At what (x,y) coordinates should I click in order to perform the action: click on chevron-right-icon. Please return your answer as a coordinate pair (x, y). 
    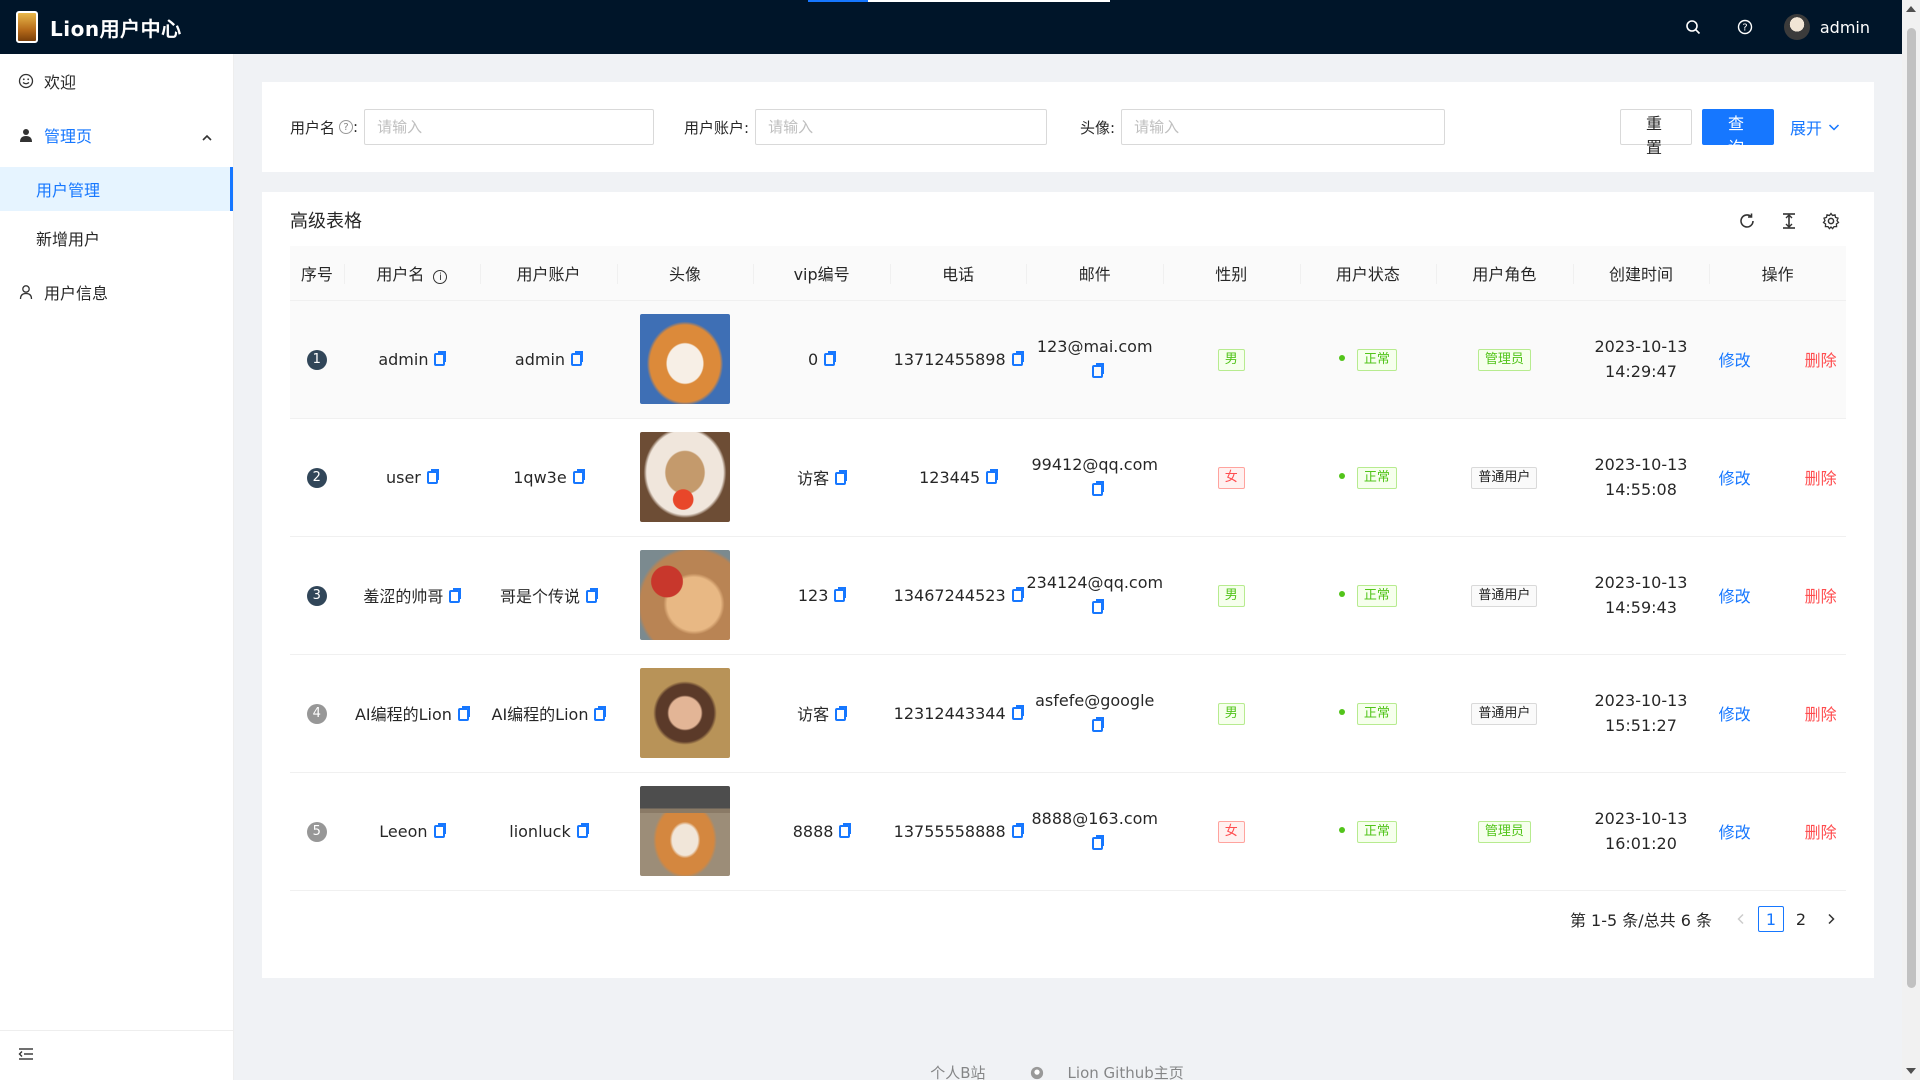
    Looking at the image, I should click on (1831, 919).